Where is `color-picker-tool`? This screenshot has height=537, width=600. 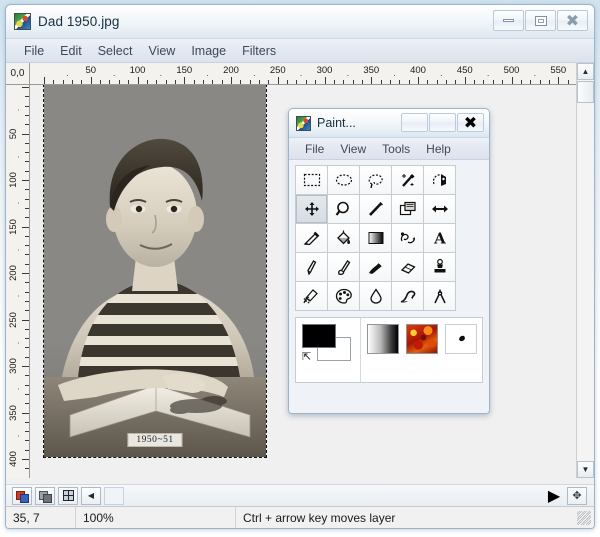
color-picker-tool is located at coordinates (312, 238).